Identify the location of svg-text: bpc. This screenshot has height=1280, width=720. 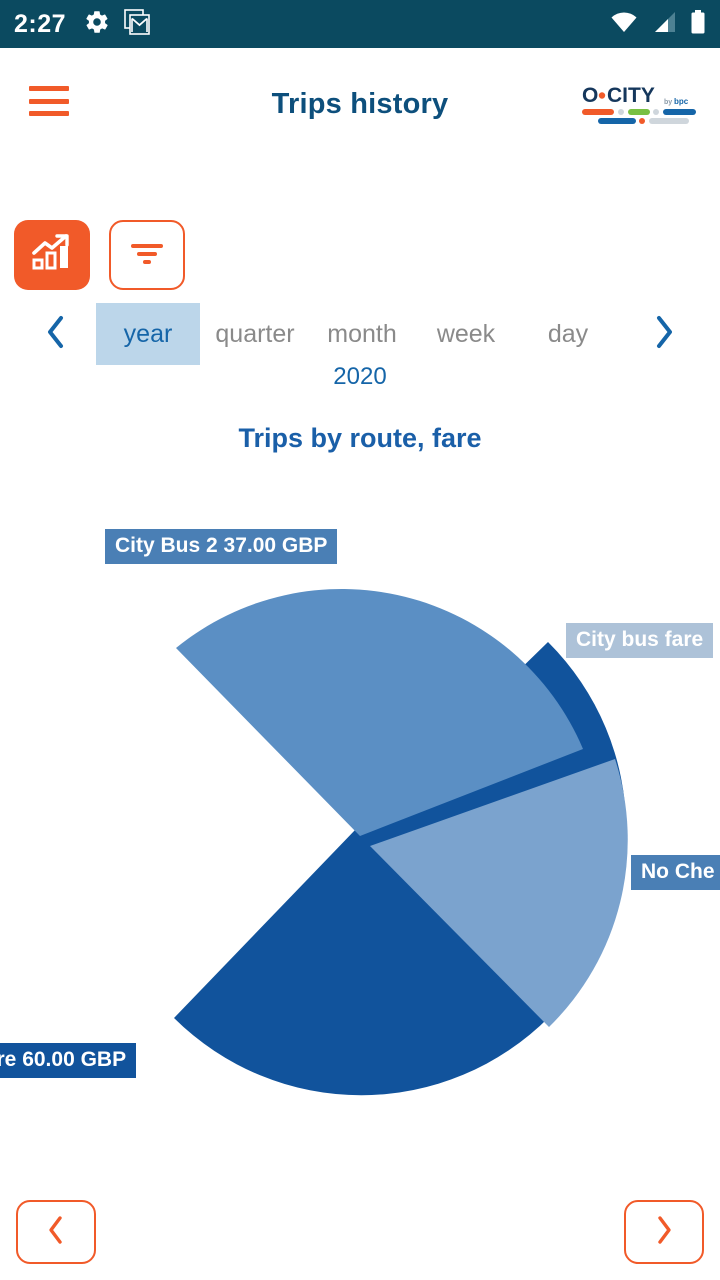
(681, 101).